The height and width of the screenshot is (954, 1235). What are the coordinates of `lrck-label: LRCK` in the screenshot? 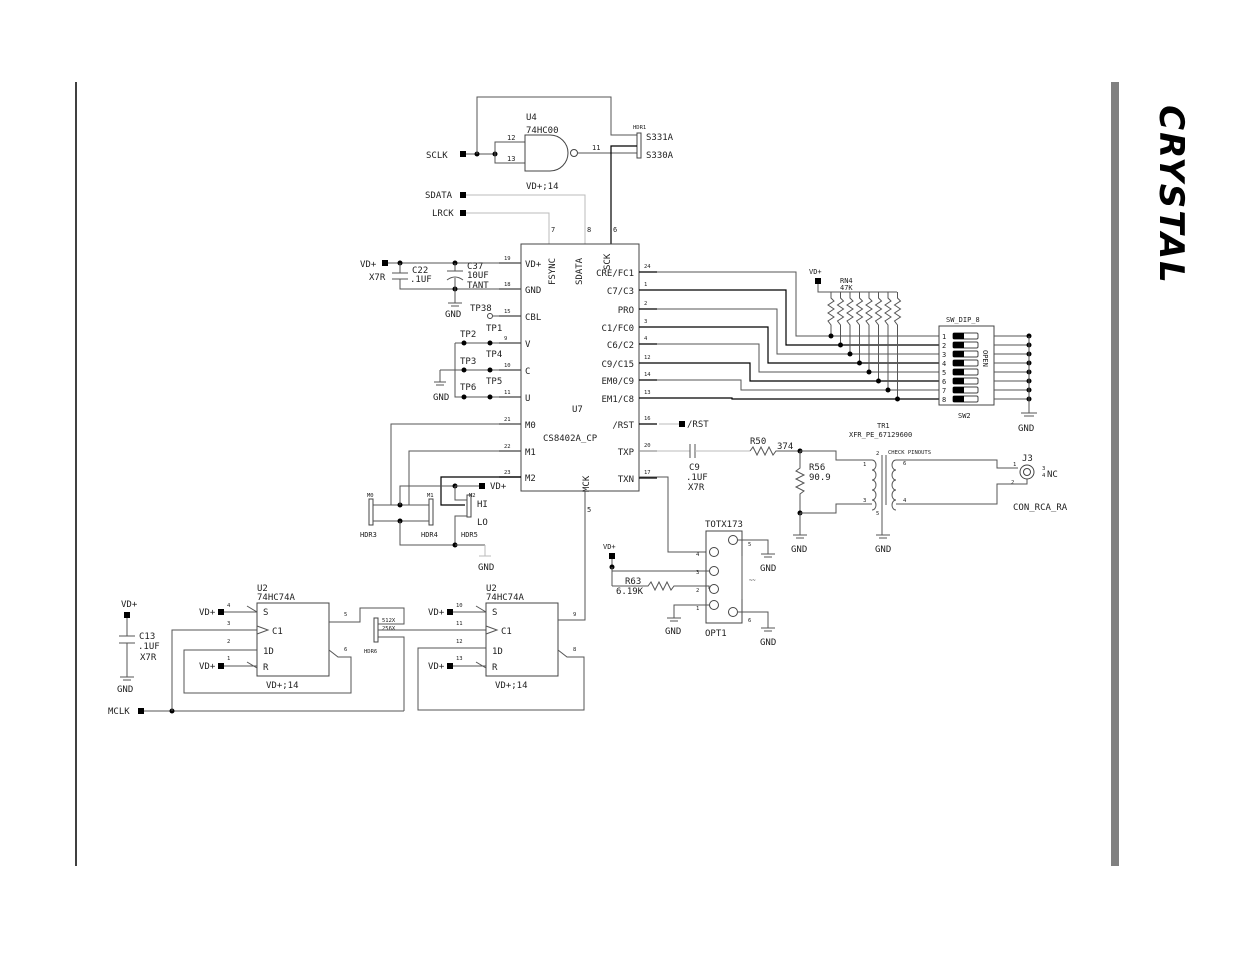 It's located at (443, 214).